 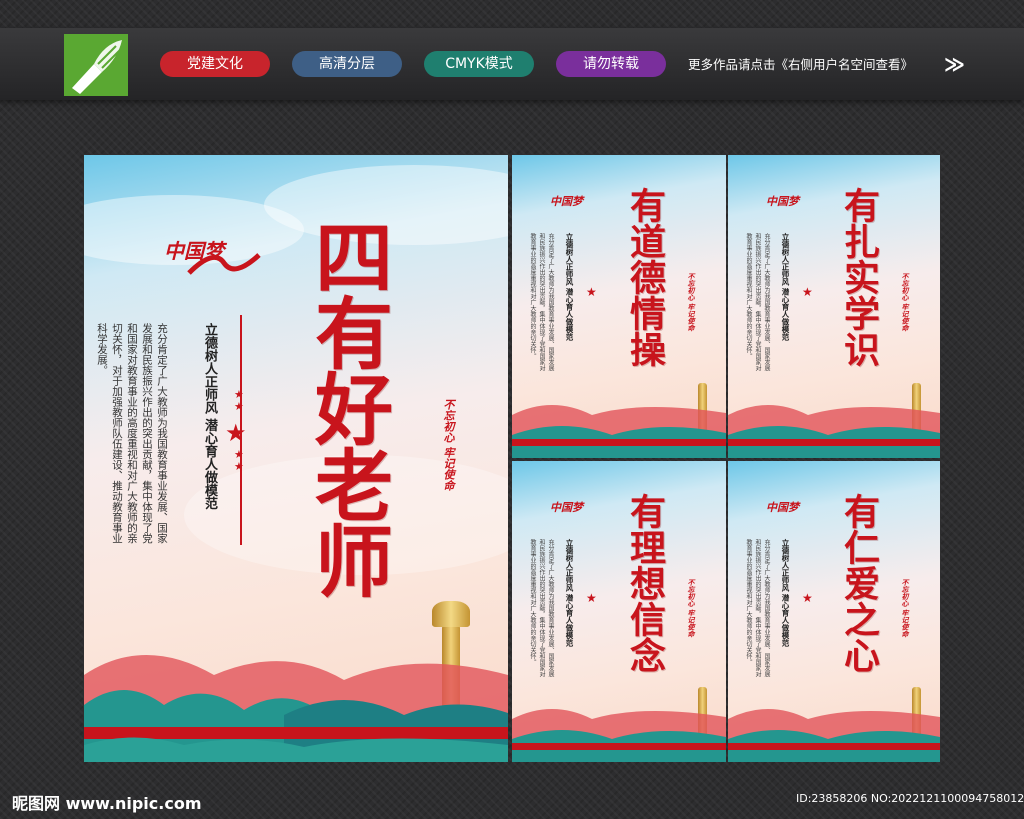 What do you see at coordinates (800, 63) in the screenshot?
I see `more-works-note: 更多作品请点击《右侧用户名空间查看》` at bounding box center [800, 63].